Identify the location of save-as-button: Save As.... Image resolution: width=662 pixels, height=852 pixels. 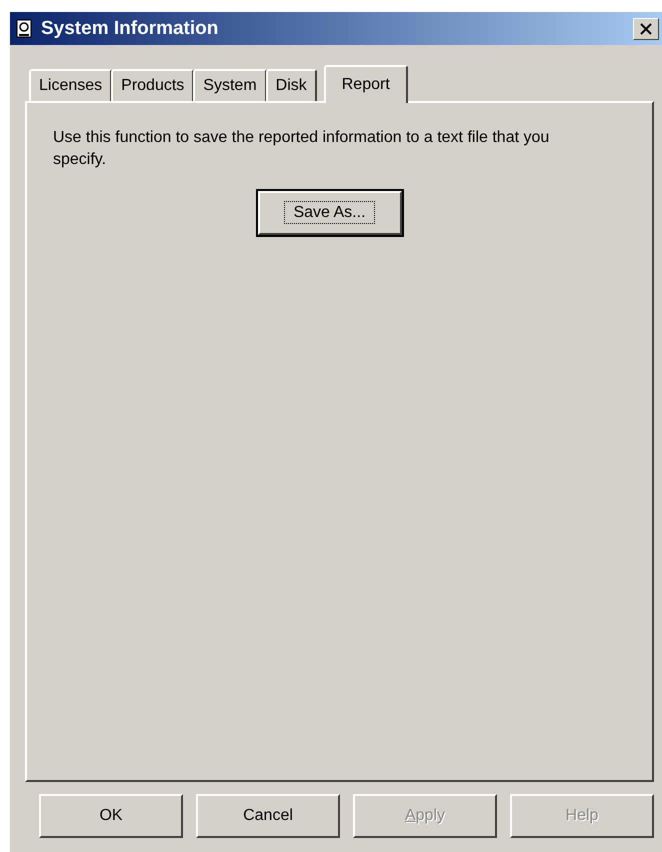
(330, 213).